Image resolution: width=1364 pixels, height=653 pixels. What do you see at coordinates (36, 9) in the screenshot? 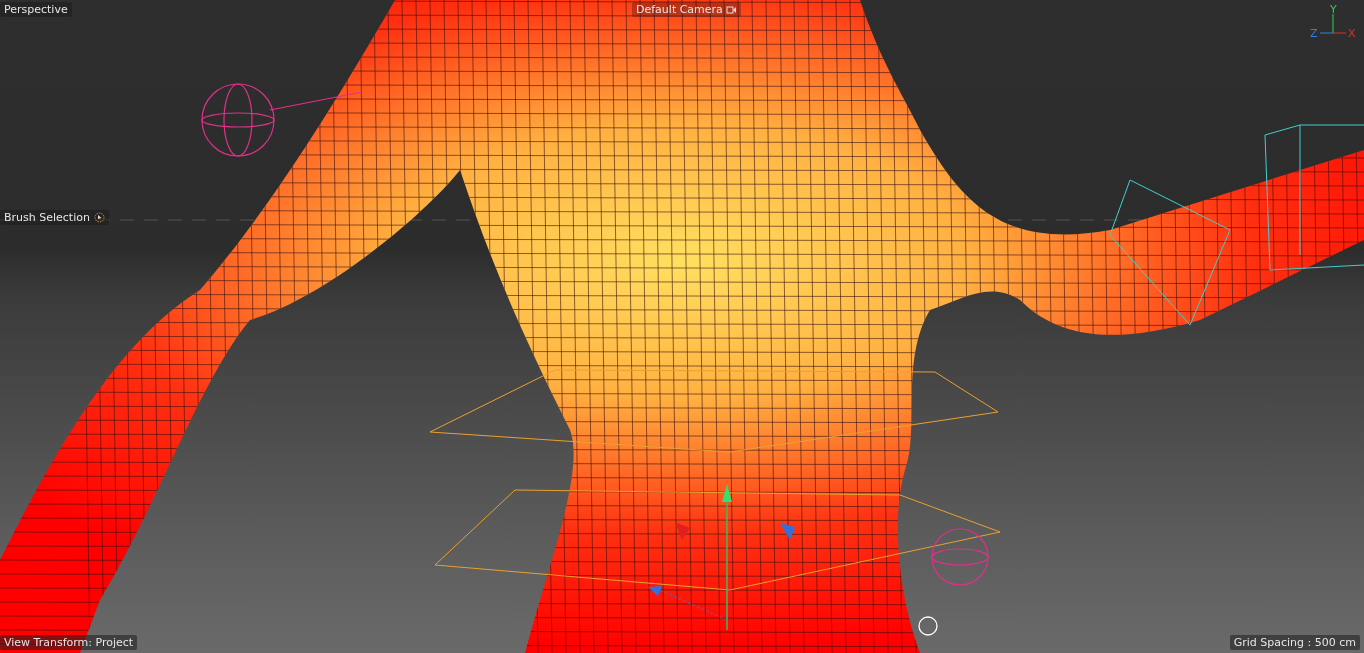
I see `view-name: Perspective` at bounding box center [36, 9].